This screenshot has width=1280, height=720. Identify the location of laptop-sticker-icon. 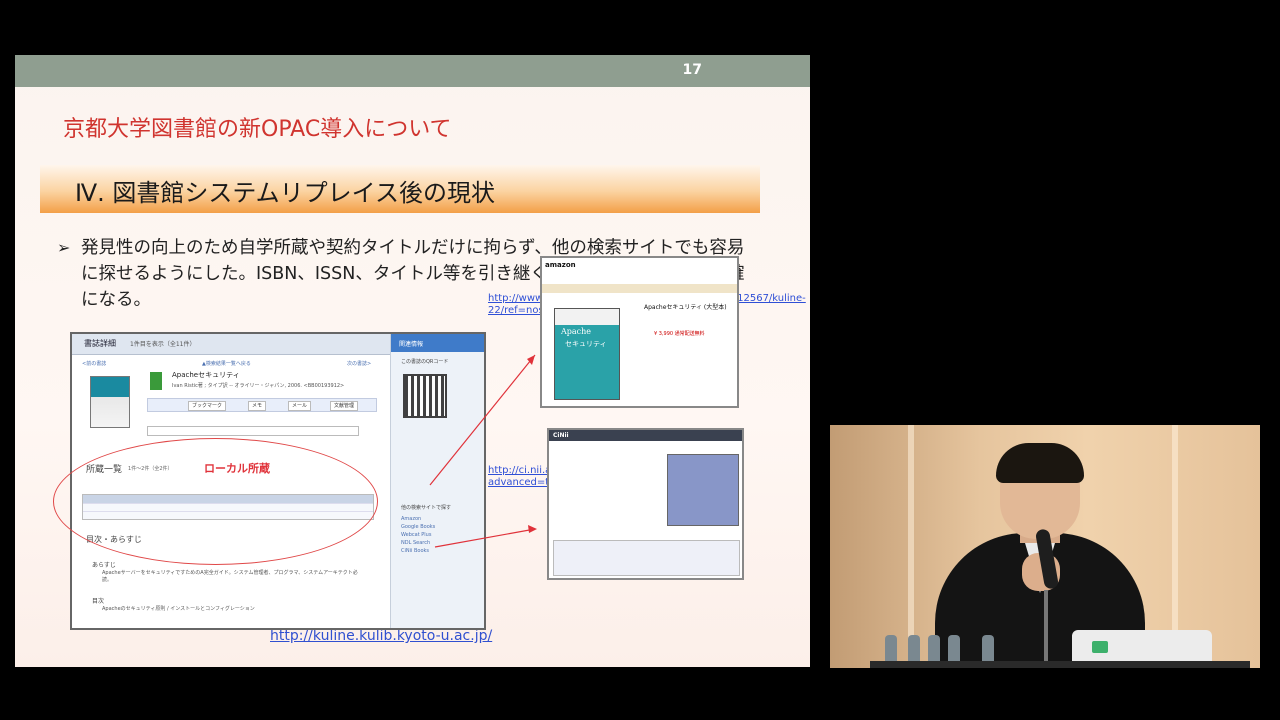
(1100, 647).